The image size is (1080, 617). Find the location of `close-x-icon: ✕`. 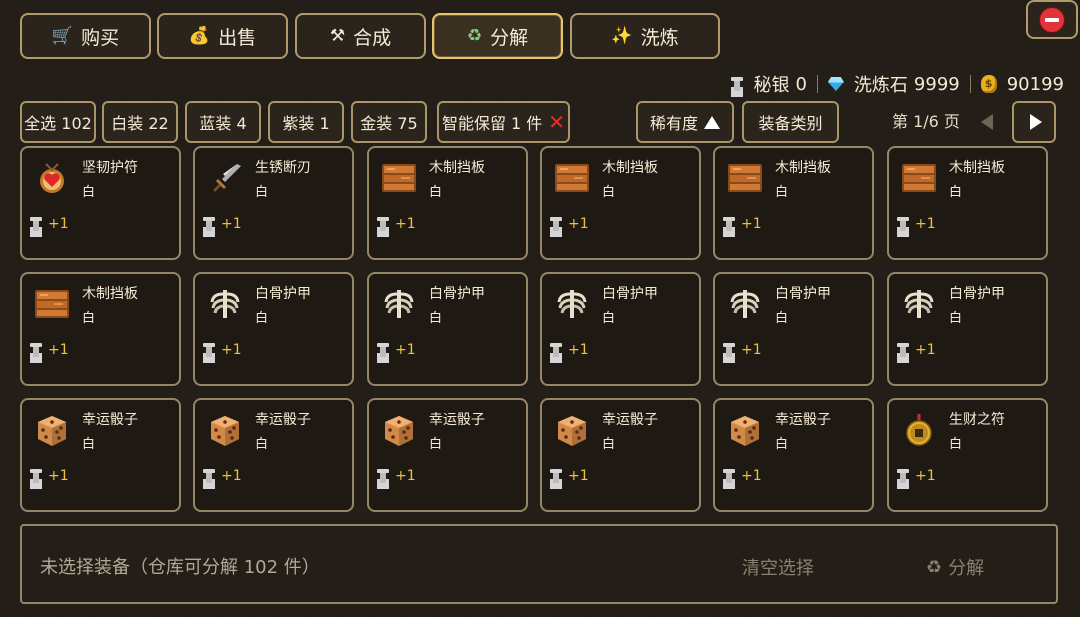

close-x-icon: ✕ is located at coordinates (557, 122).